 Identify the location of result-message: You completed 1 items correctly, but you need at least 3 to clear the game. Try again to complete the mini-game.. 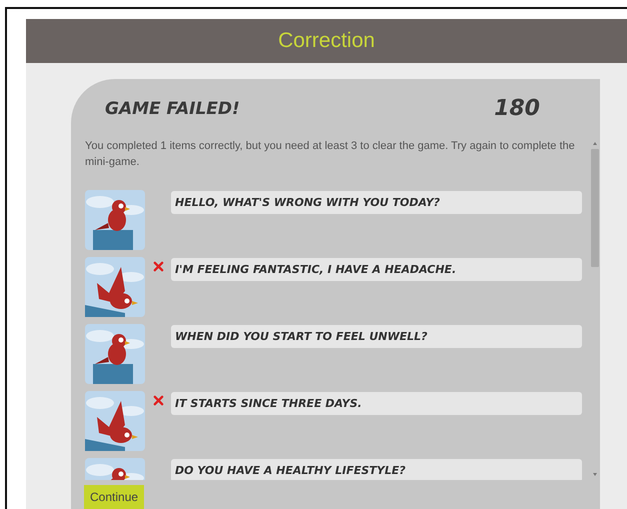
(330, 154).